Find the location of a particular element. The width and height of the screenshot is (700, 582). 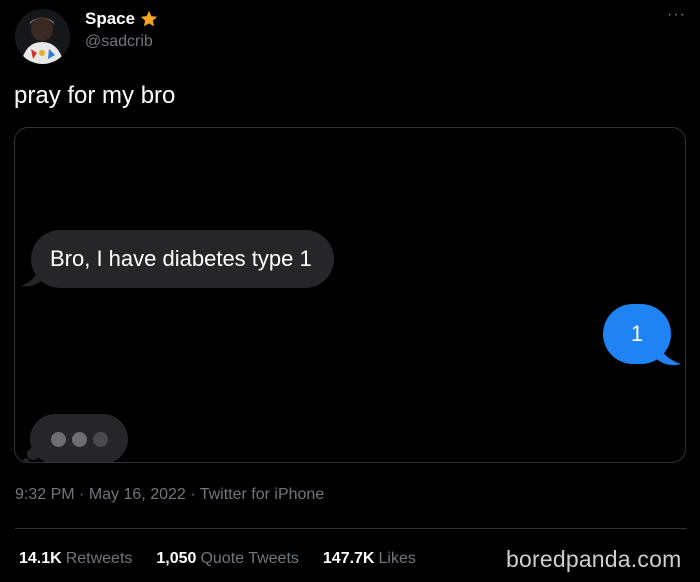

likes-stat: 147.7K Likes is located at coordinates (369, 559).